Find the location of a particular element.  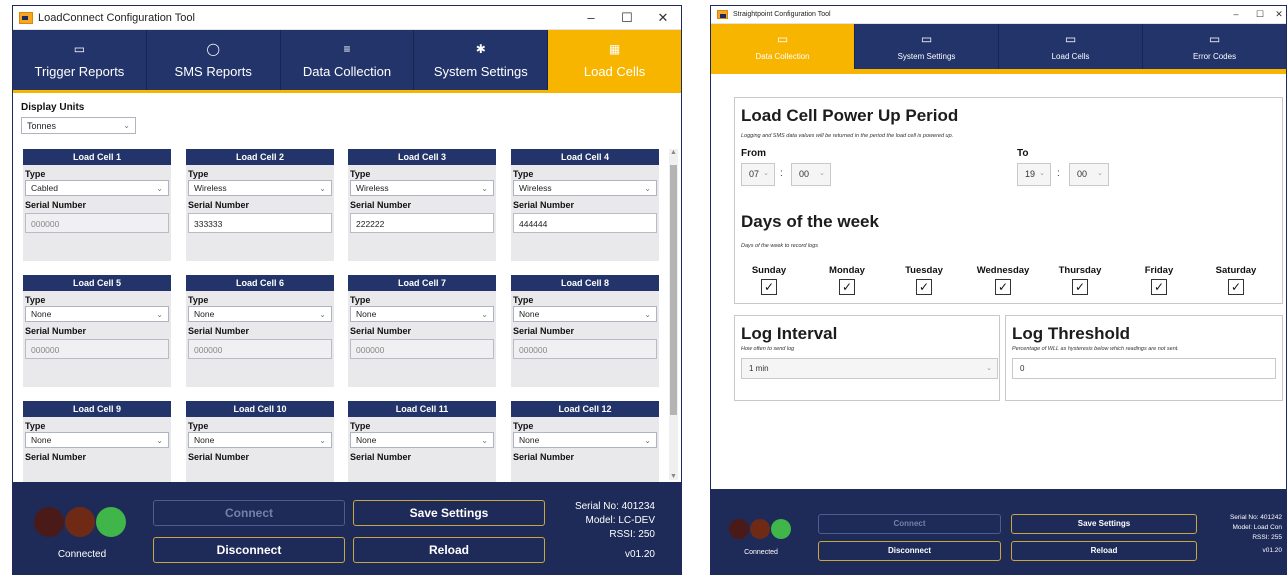

tab-data-collection: ≡ Data Collection is located at coordinates (348, 60).